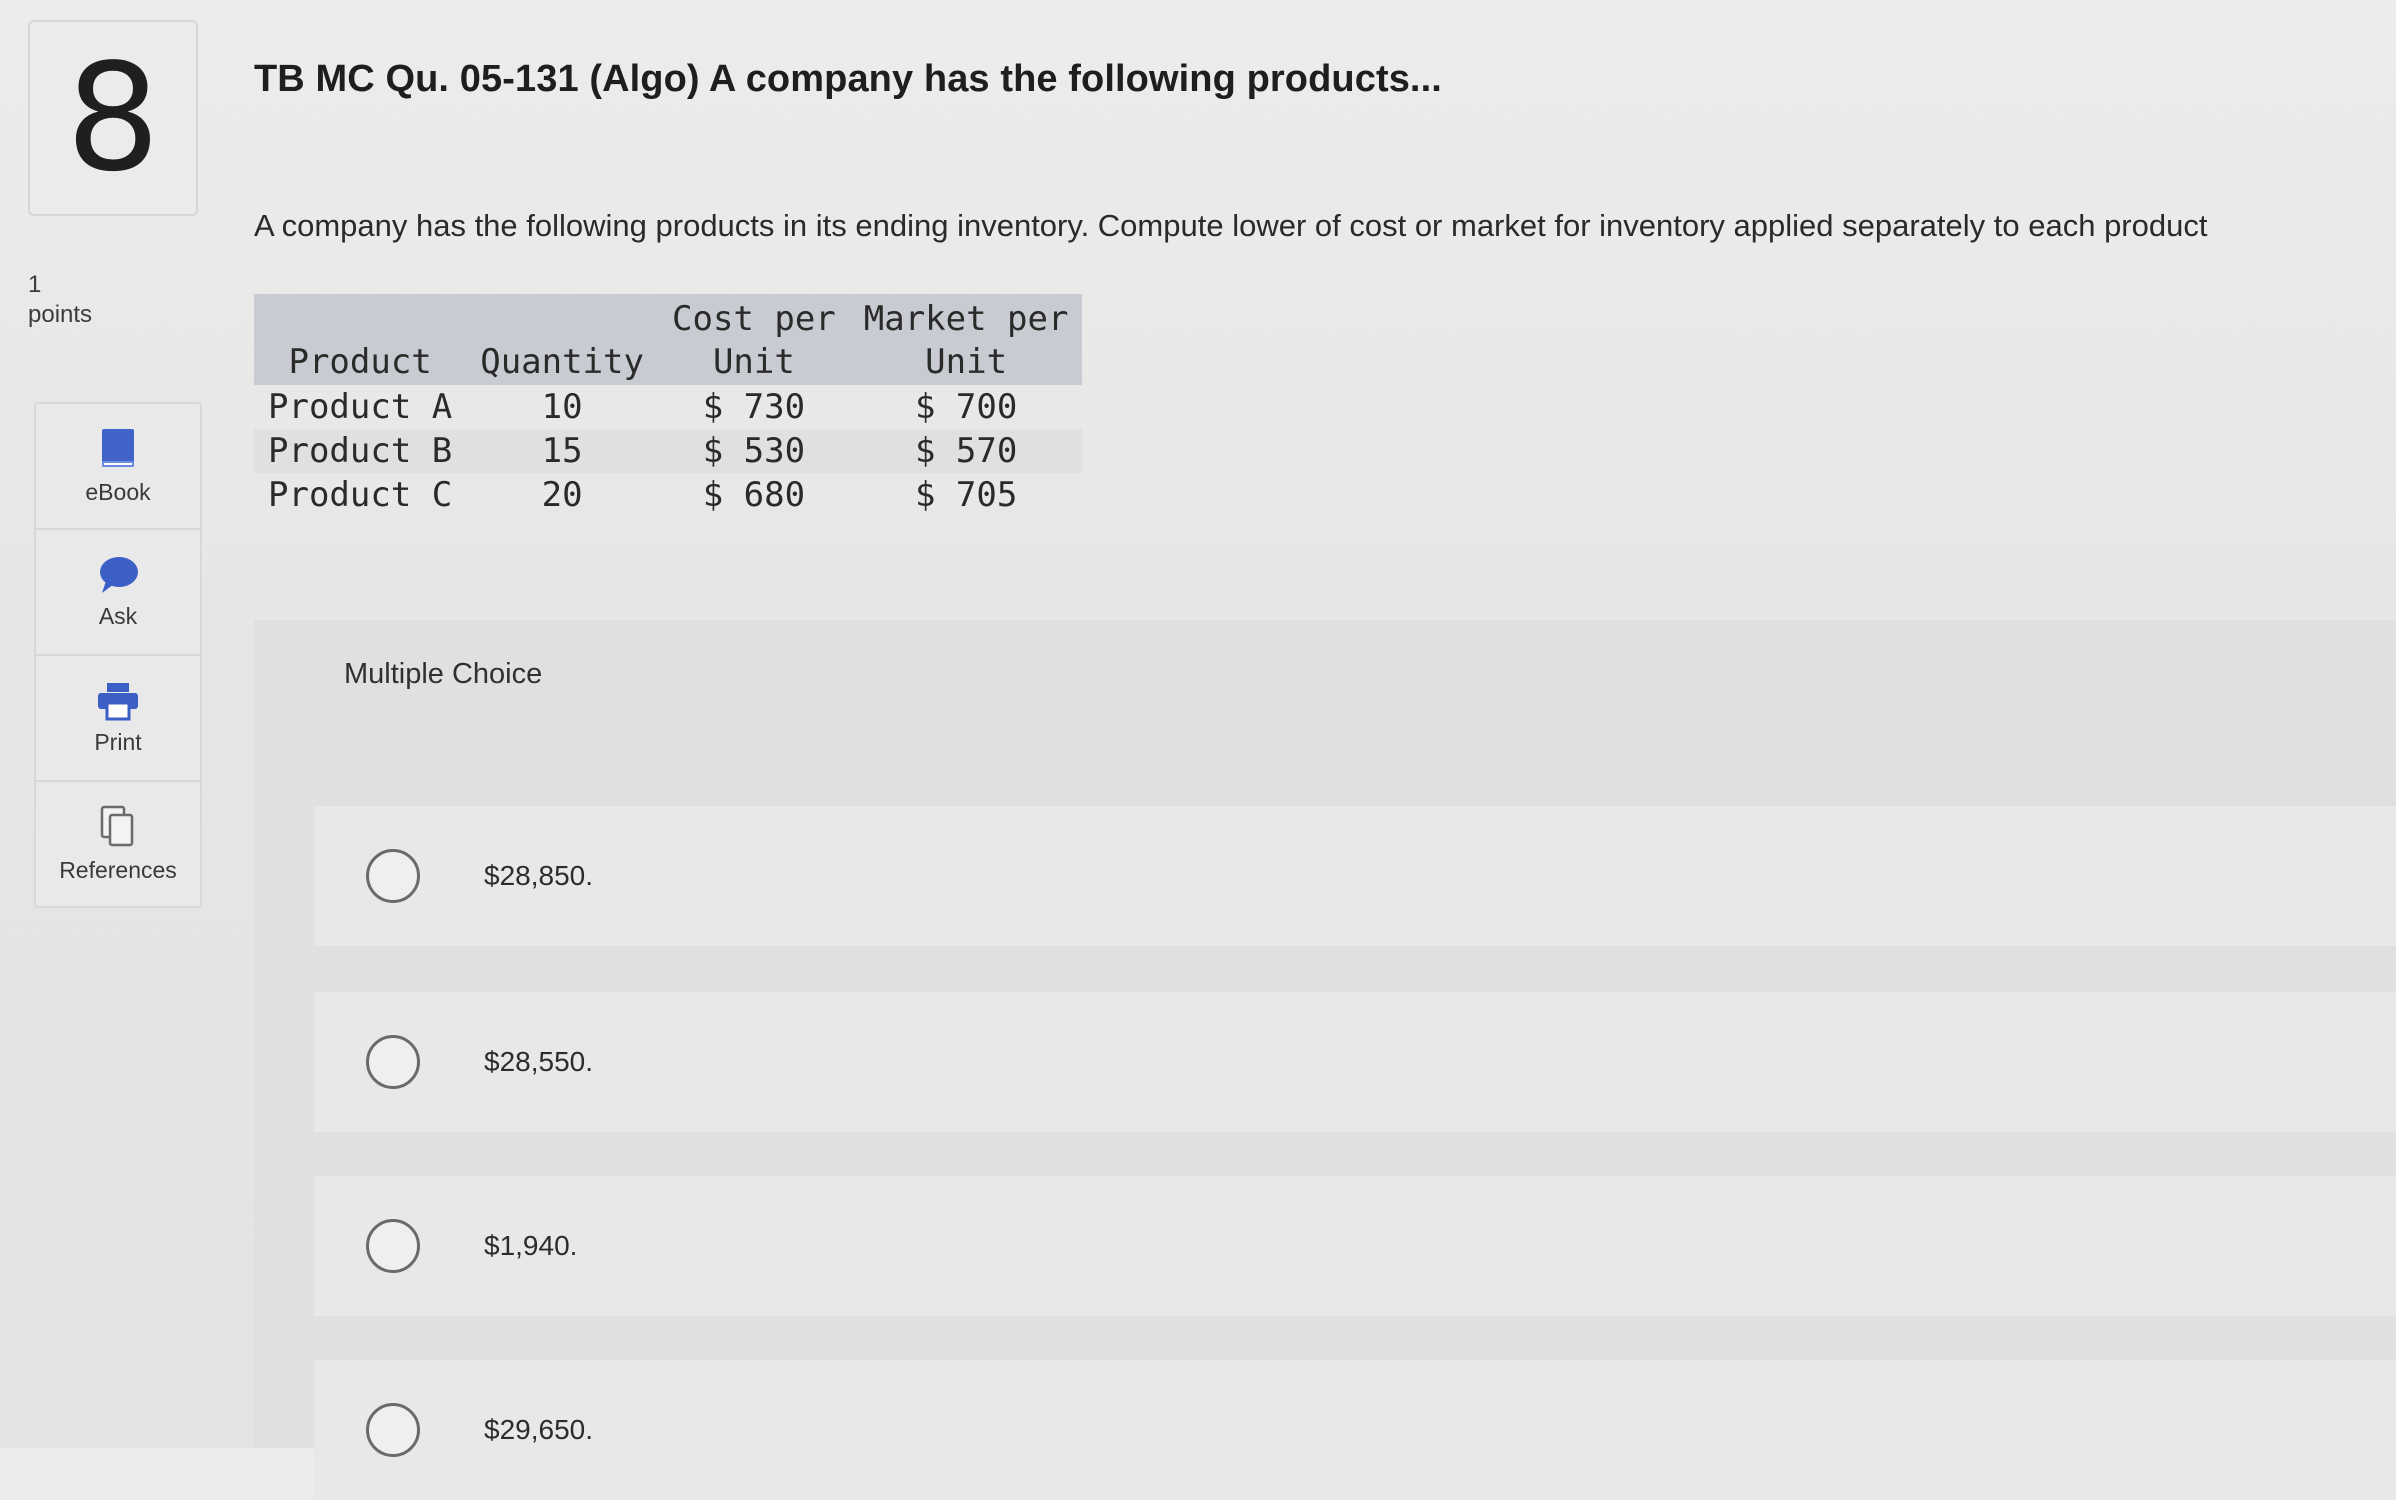  I want to click on points-value: 1, so click(35, 284).